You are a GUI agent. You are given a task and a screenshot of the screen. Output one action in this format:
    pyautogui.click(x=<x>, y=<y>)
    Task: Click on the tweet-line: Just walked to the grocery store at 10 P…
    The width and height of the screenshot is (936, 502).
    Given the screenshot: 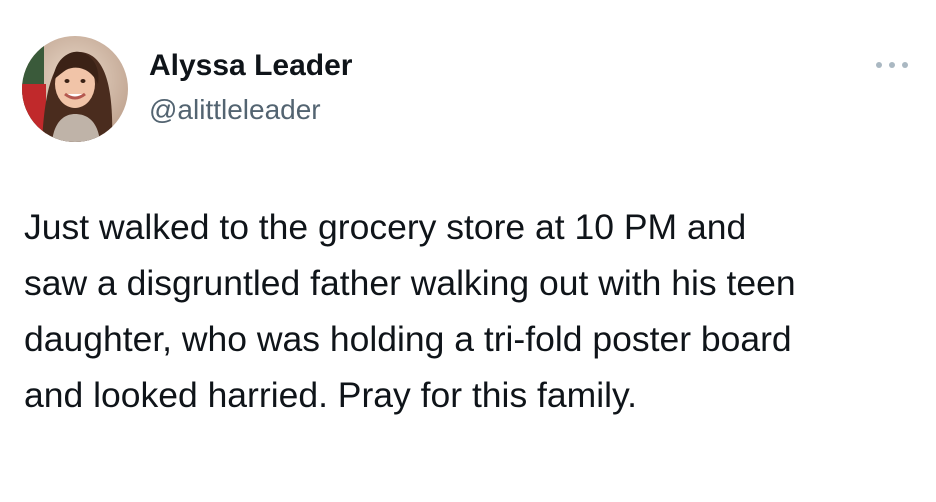 What is the action you would take?
    pyautogui.click(x=385, y=227)
    